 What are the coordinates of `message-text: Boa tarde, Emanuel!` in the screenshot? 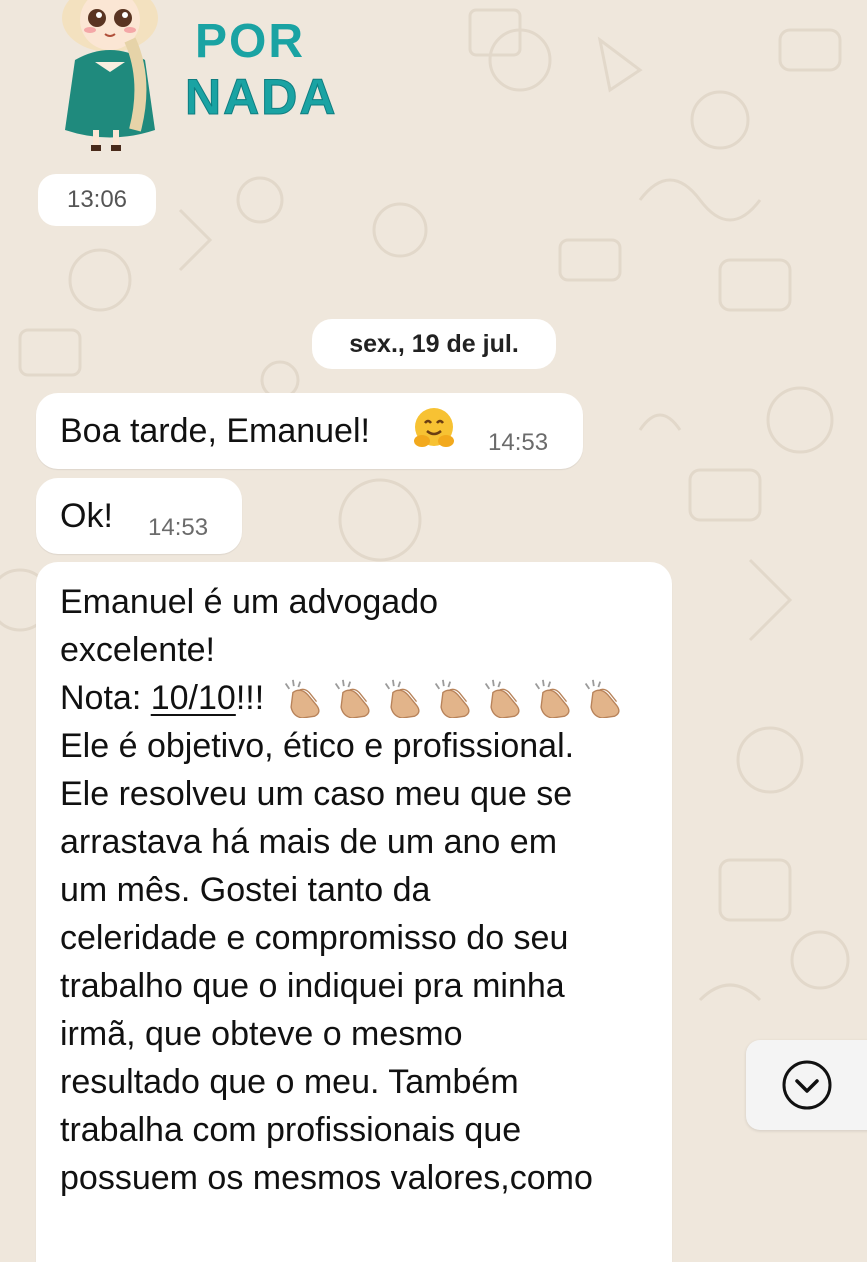 It's located at (215, 431).